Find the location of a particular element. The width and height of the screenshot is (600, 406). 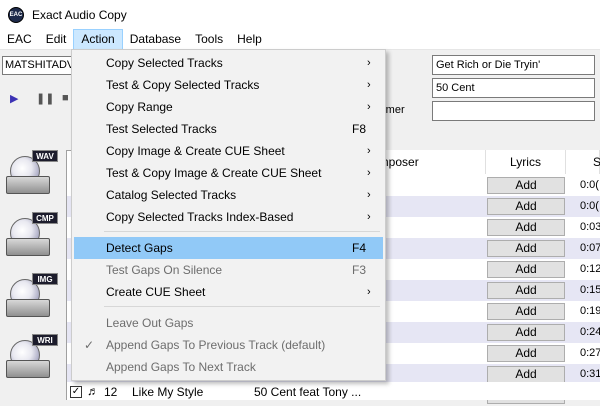

menu-item-copy-selected-tracks: Copy Selected Tracks › is located at coordinates (228, 63).